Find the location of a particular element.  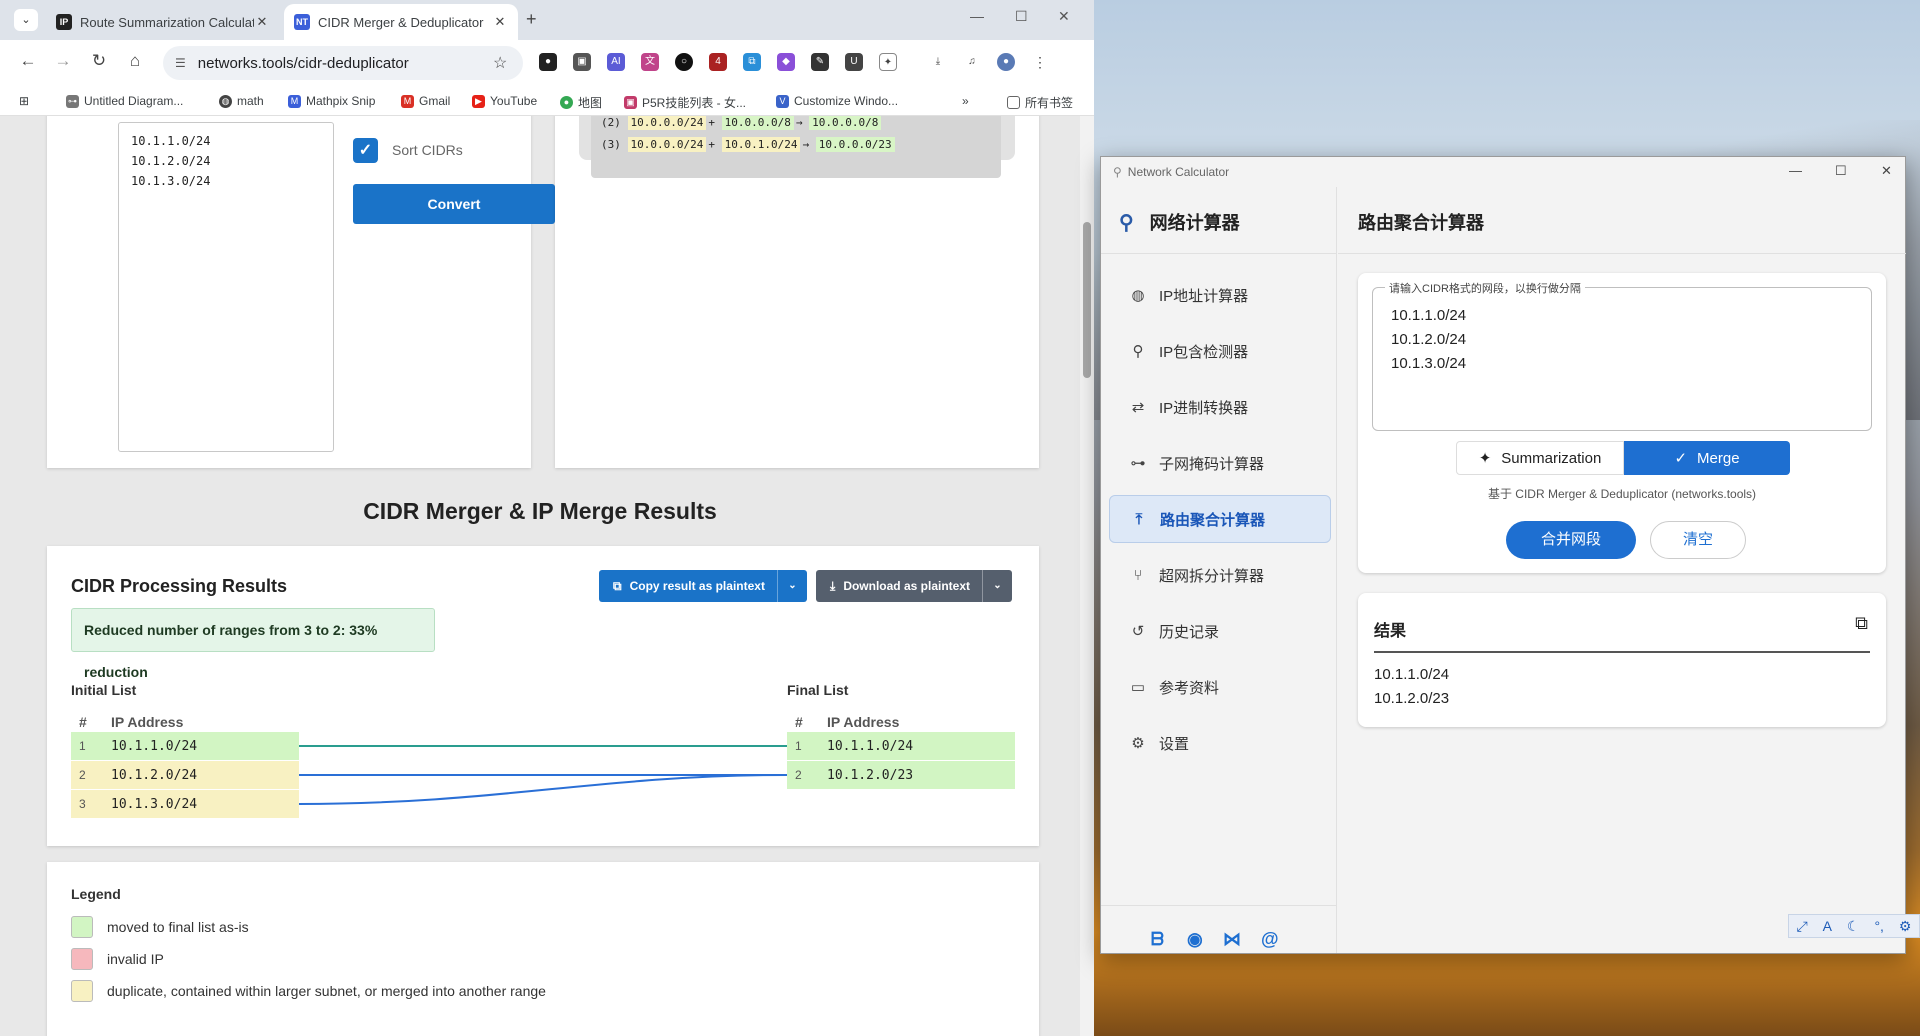

nav-ip-base-converter: ⇄ IP进制转换器 is located at coordinates (1220, 407).